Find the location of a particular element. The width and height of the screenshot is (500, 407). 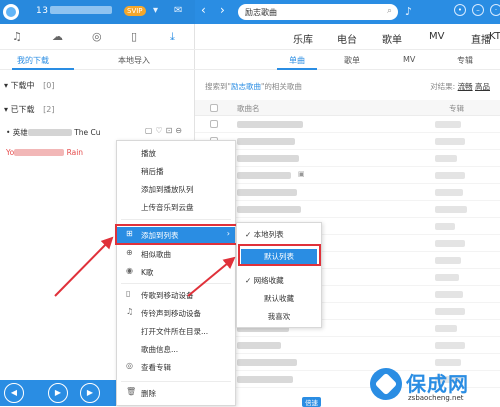

back-icon: ‹ is located at coordinates (203, 10).